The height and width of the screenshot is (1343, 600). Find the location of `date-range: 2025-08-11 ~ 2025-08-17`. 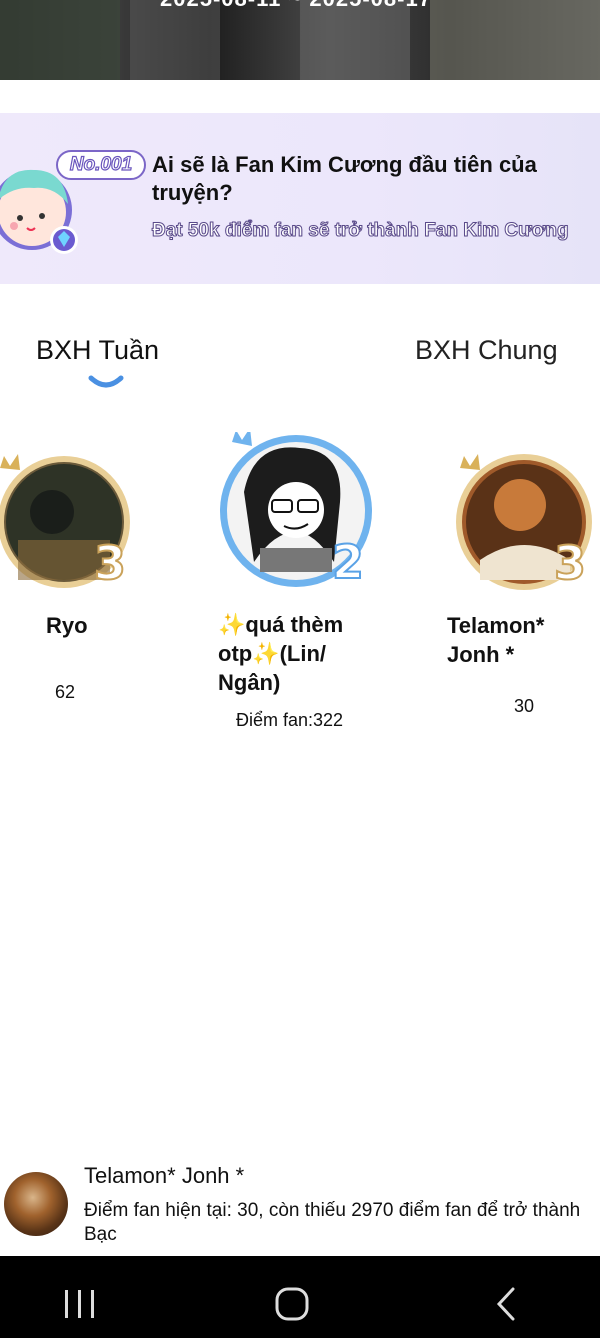

date-range: 2025-08-11 ~ 2025-08-17 is located at coordinates (296, 6).